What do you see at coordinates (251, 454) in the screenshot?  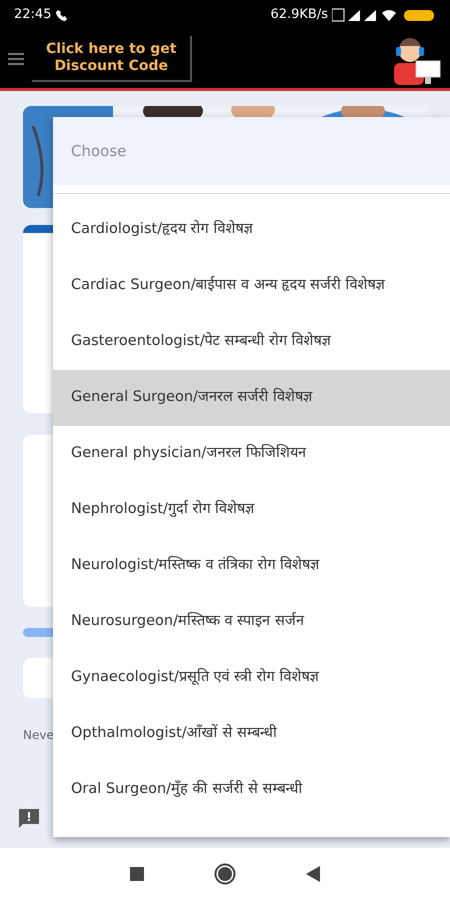 I see `dropdown-option: General physician/जनरल फिजिशियन` at bounding box center [251, 454].